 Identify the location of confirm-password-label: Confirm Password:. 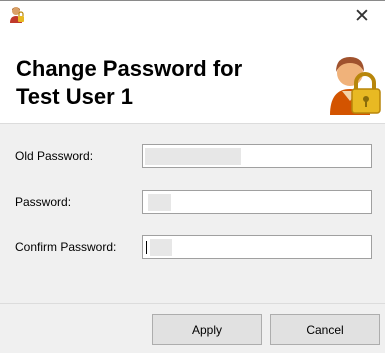
(66, 247).